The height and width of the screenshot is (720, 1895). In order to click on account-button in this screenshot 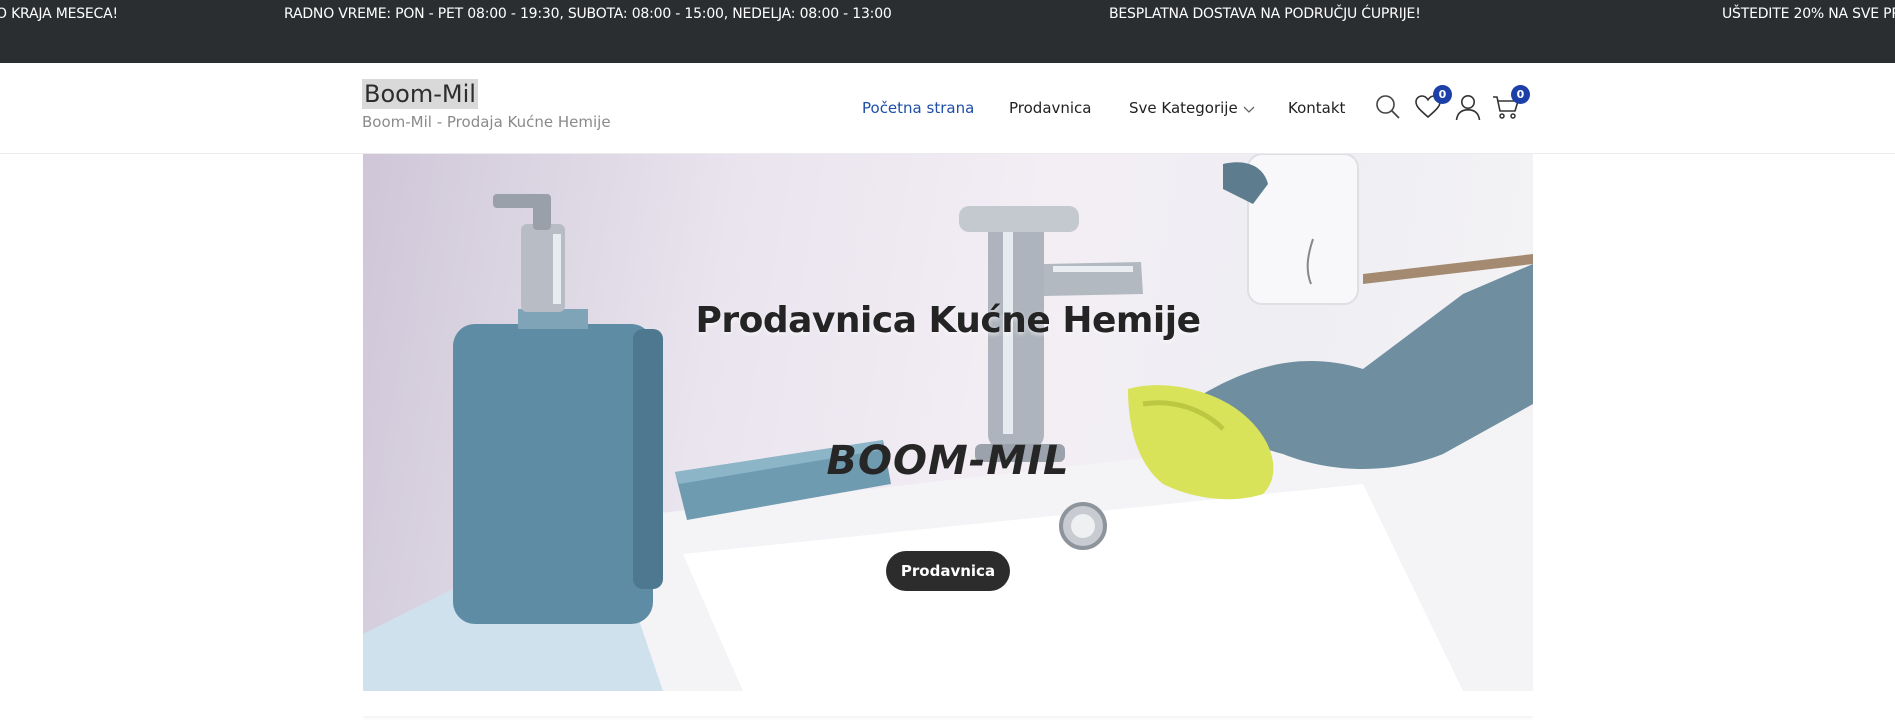, I will do `click(1468, 107)`.